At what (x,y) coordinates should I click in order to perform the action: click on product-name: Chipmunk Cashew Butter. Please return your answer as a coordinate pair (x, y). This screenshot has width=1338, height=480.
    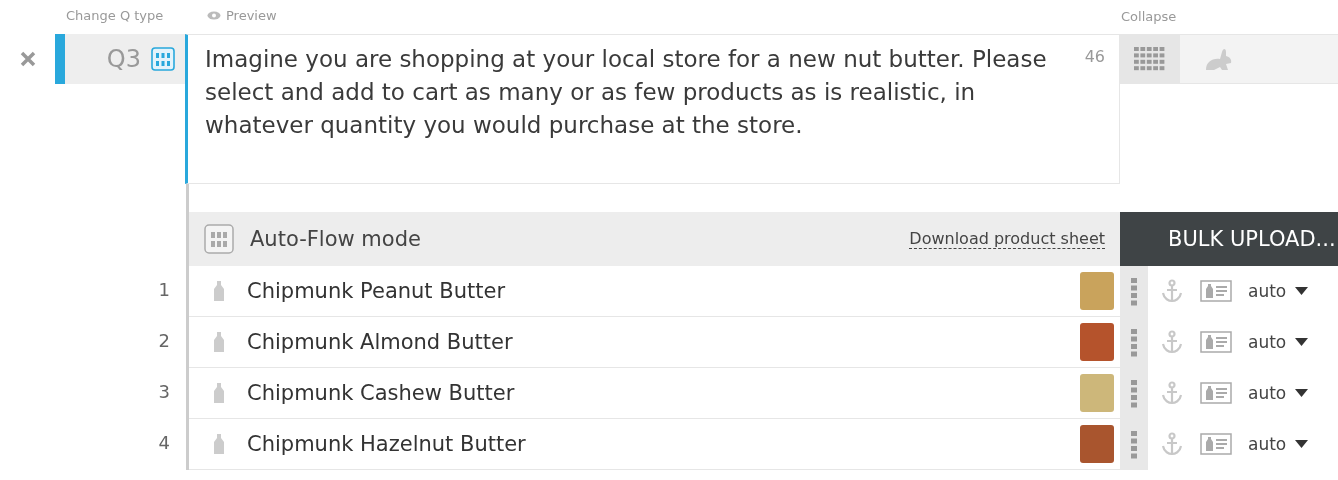
    Looking at the image, I should click on (381, 393).